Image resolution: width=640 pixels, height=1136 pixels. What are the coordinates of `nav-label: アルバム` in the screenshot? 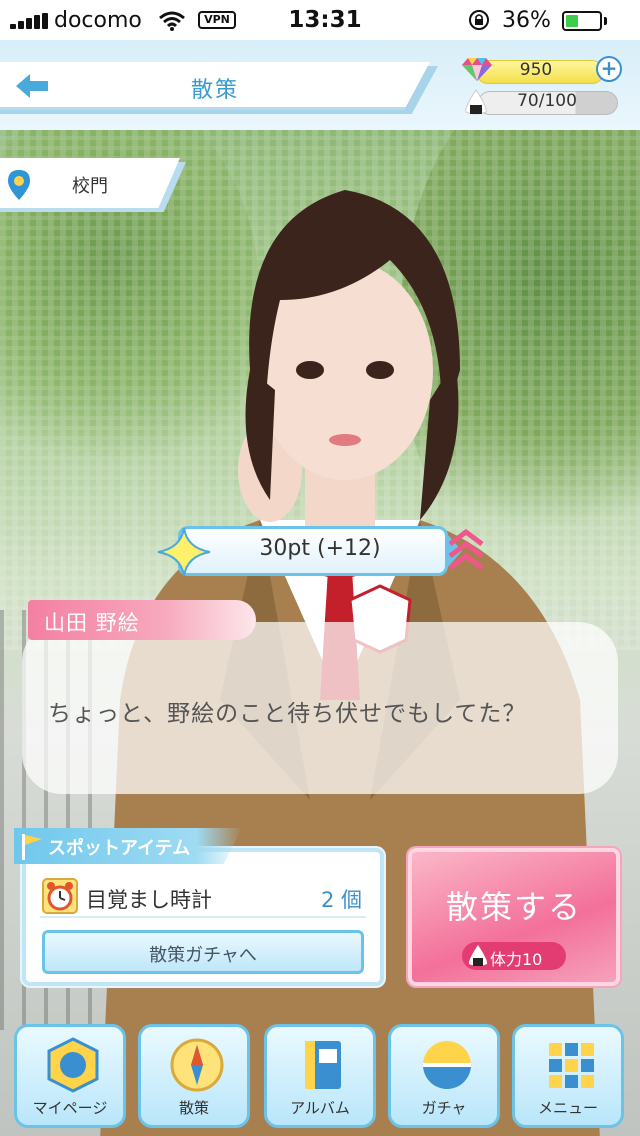 It's located at (320, 1108).